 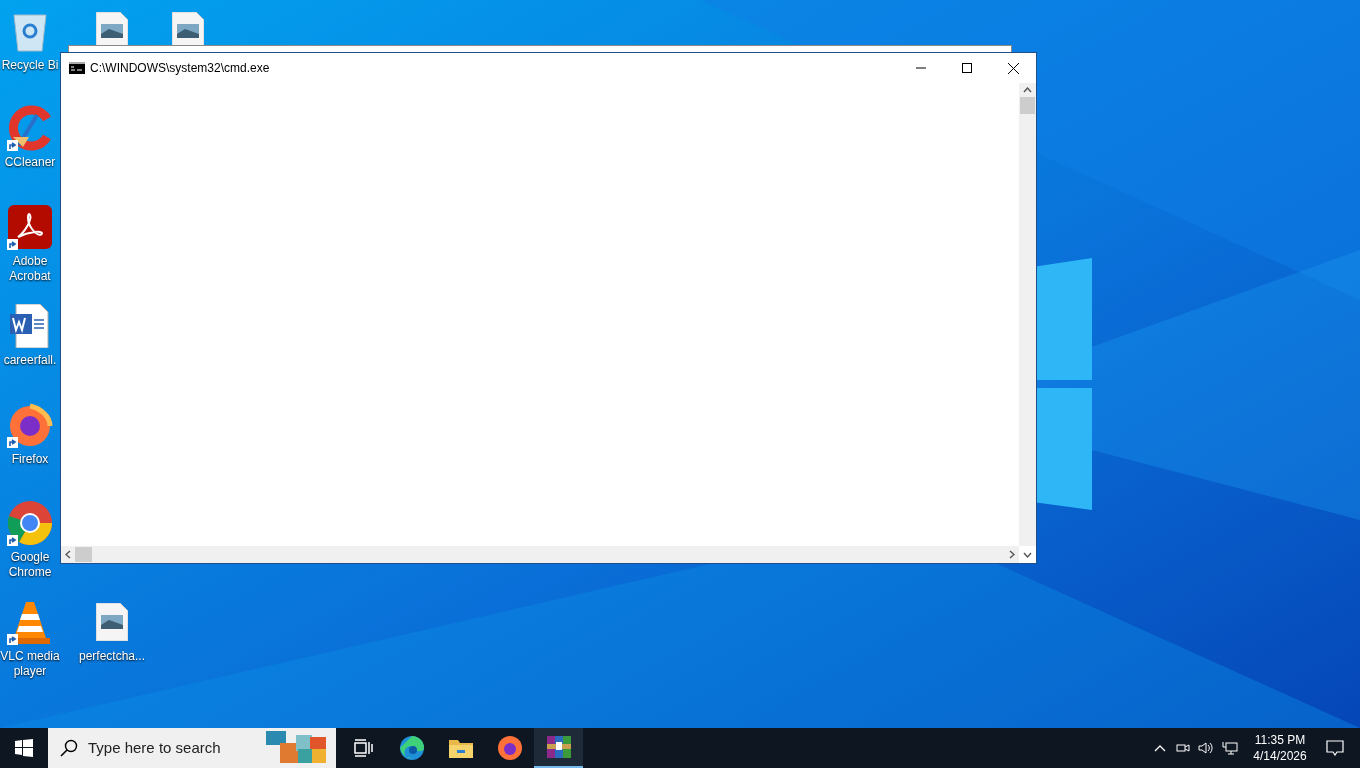 What do you see at coordinates (30, 664) in the screenshot?
I see `desktop-icon-label: VLC media player` at bounding box center [30, 664].